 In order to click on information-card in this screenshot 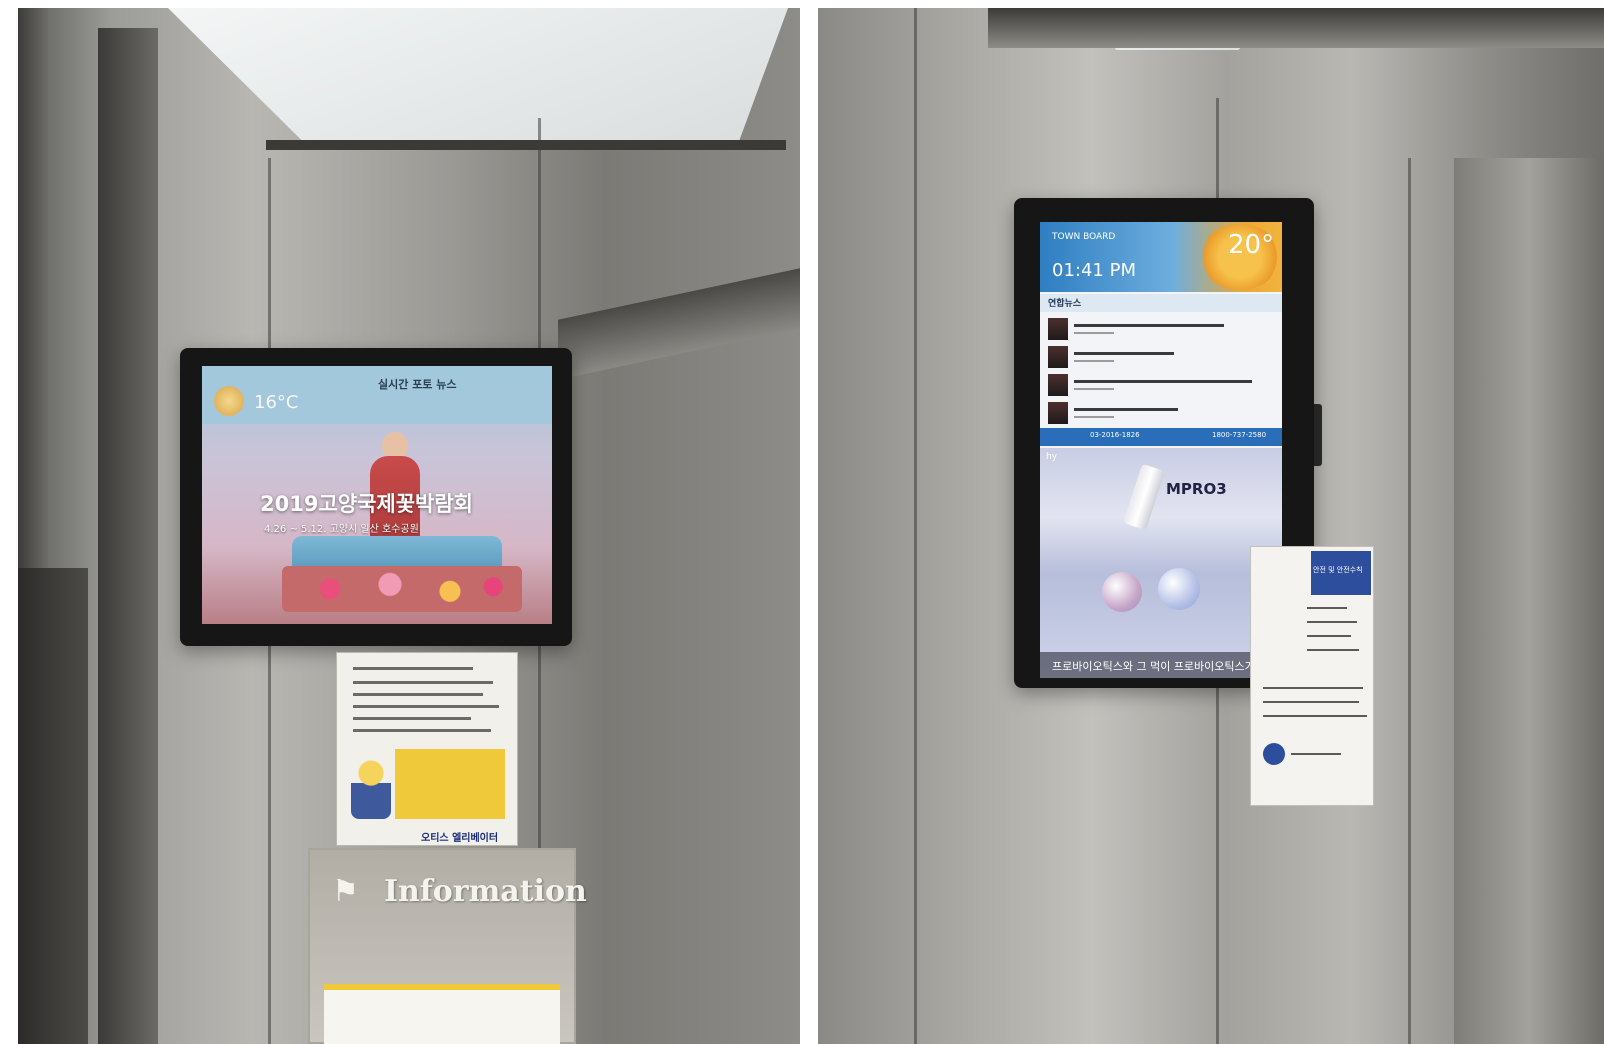, I will do `click(442, 1014)`.